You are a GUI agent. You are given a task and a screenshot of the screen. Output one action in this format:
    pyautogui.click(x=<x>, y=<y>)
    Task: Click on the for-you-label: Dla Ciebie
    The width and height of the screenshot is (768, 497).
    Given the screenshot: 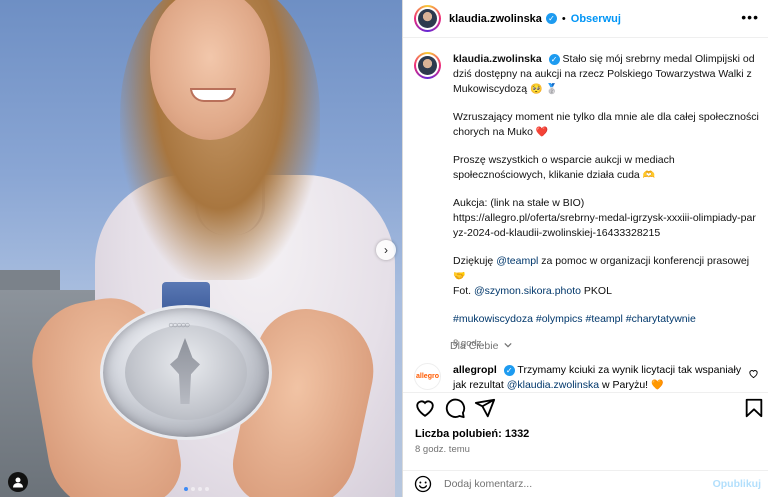 What is the action you would take?
    pyautogui.click(x=474, y=346)
    